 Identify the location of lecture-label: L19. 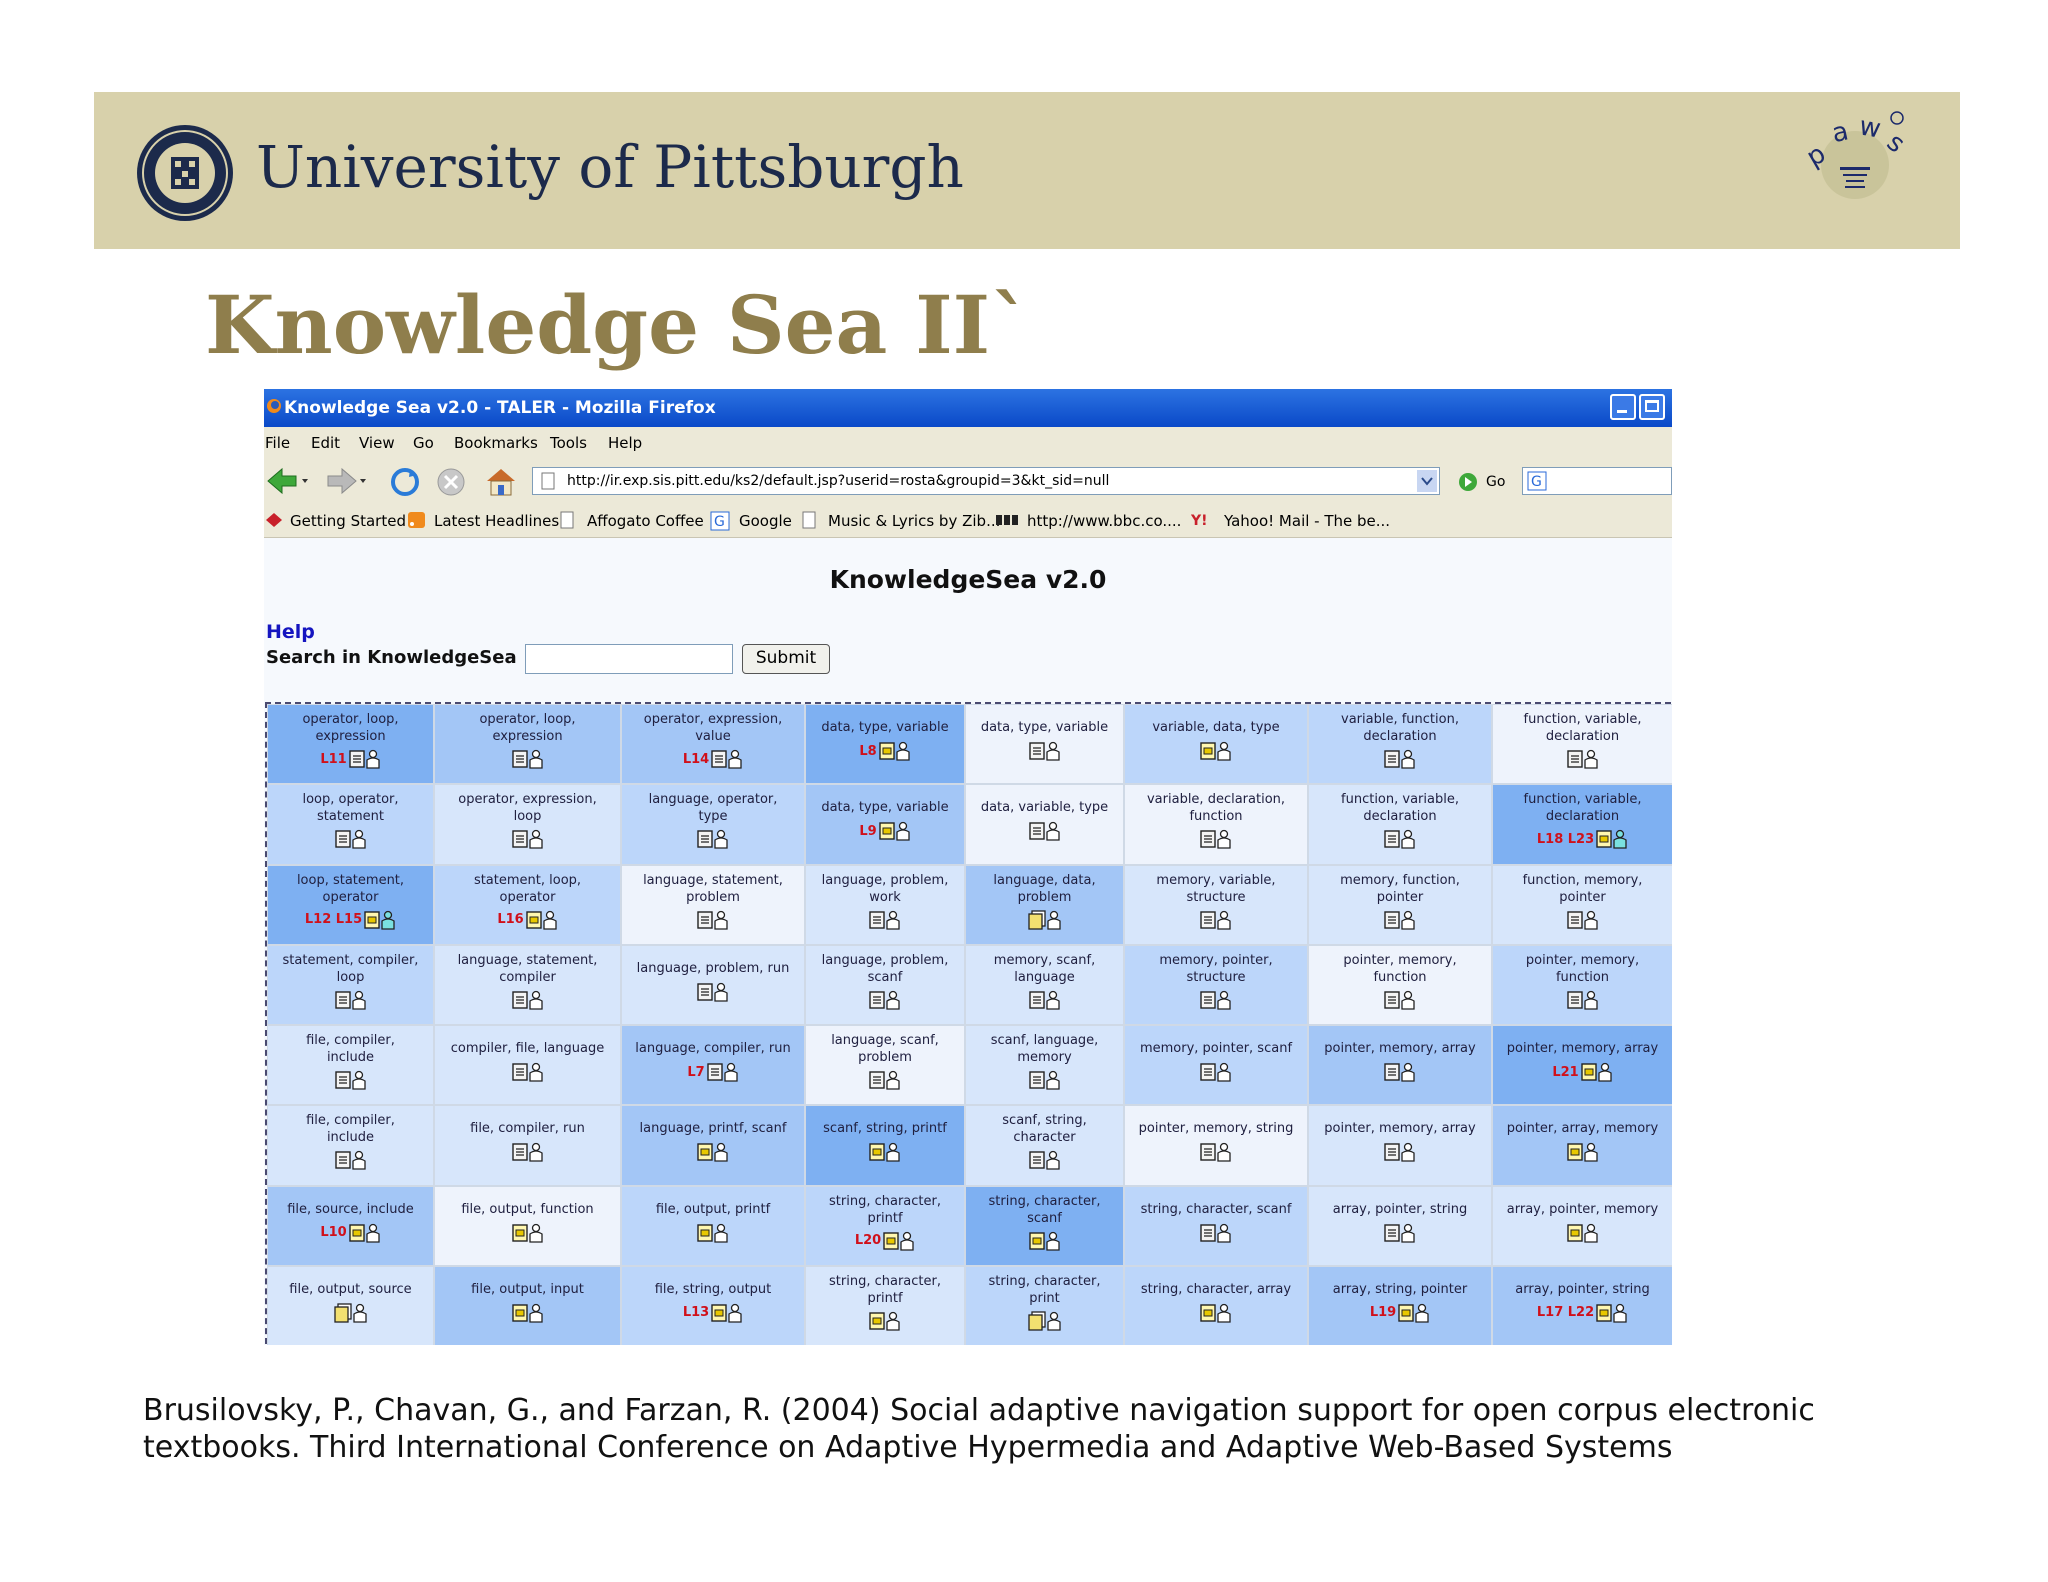
(1383, 1312).